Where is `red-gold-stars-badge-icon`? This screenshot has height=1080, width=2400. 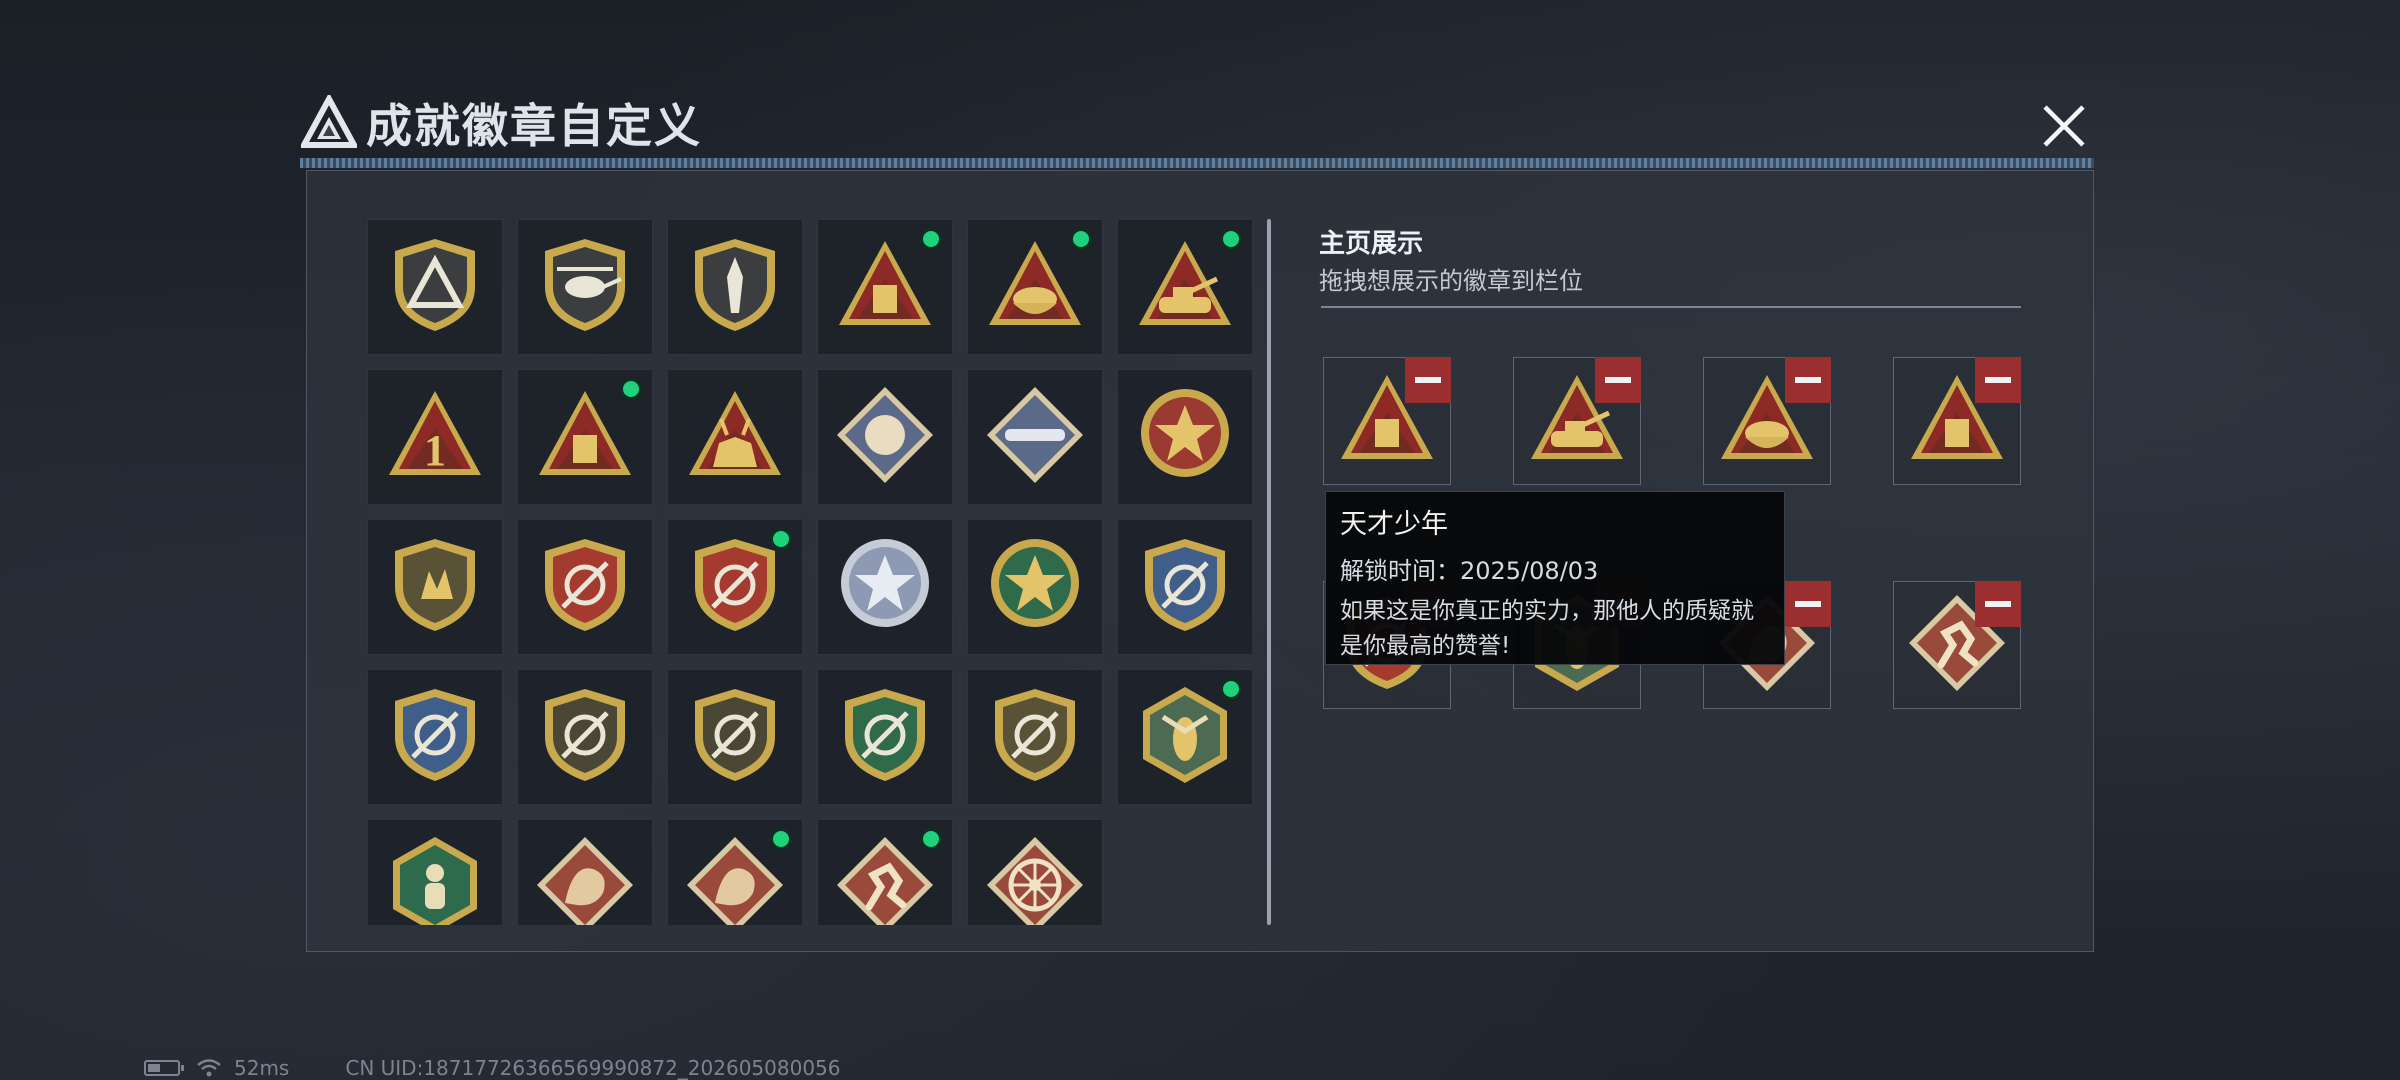
red-gold-stars-badge-icon is located at coordinates (735, 587).